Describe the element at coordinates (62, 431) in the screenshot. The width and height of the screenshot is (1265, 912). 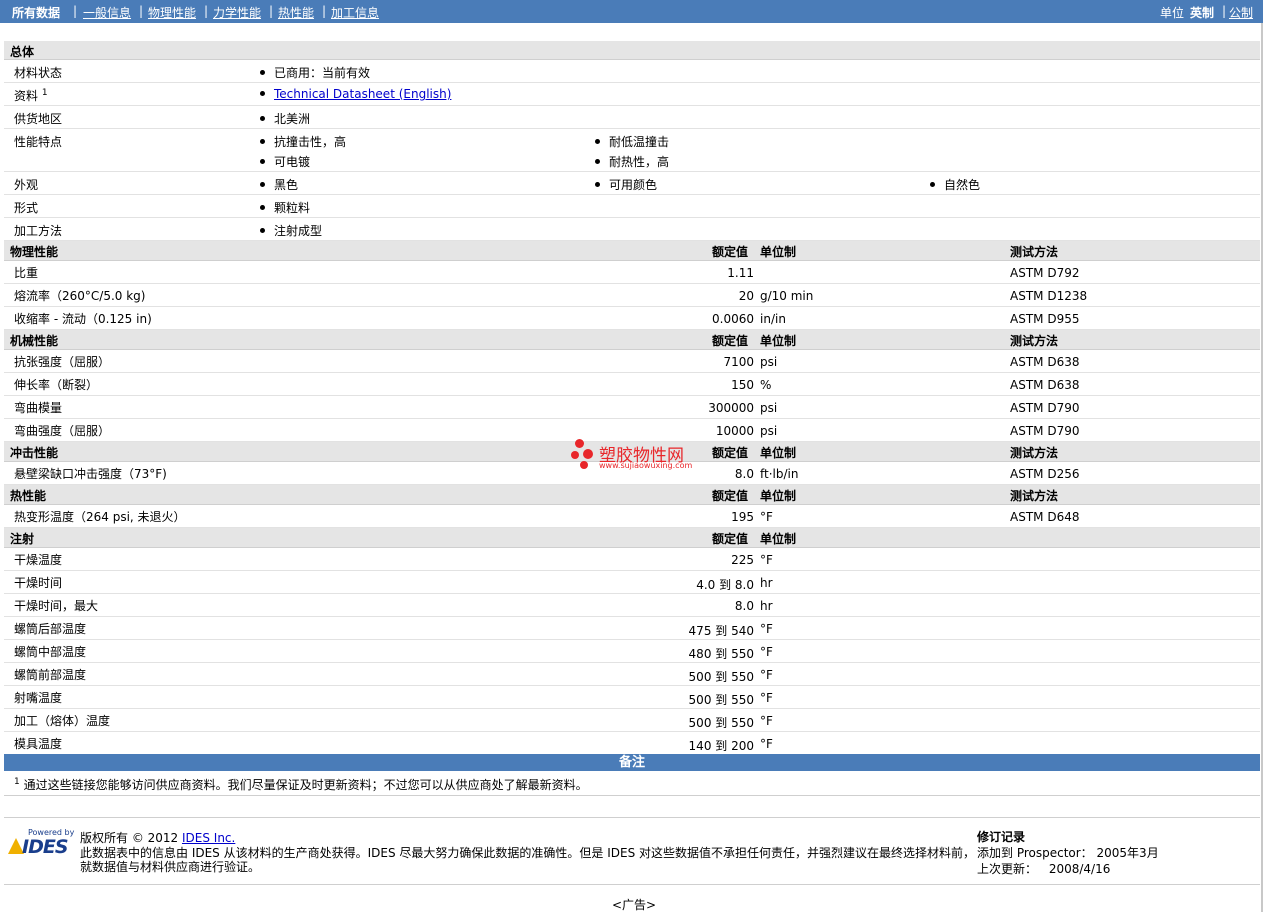
I see `property-label: 弯曲强度（屈服）` at that location.